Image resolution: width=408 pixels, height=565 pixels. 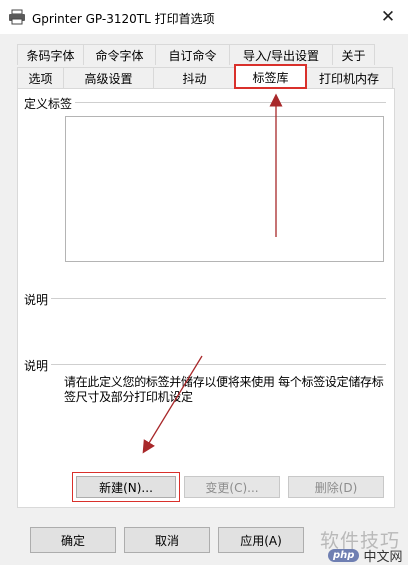 What do you see at coordinates (17, 17) in the screenshot?
I see `printer-icon` at bounding box center [17, 17].